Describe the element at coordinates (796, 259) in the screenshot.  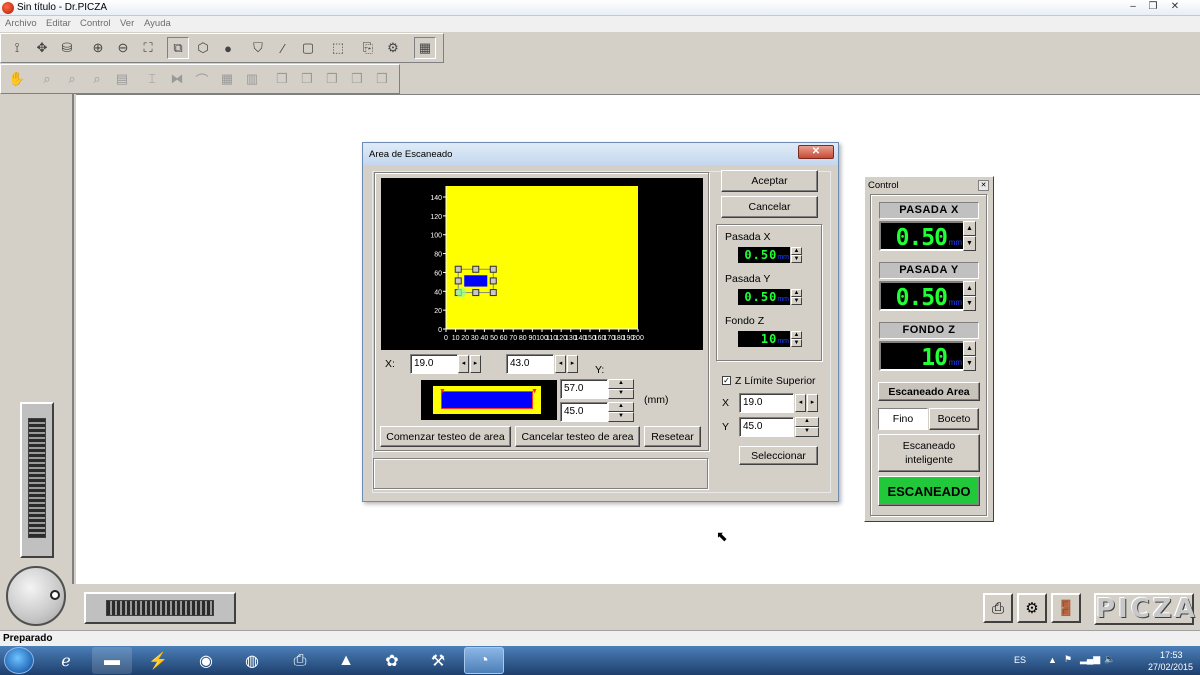
I see `pasada-x-down: ▼` at that location.